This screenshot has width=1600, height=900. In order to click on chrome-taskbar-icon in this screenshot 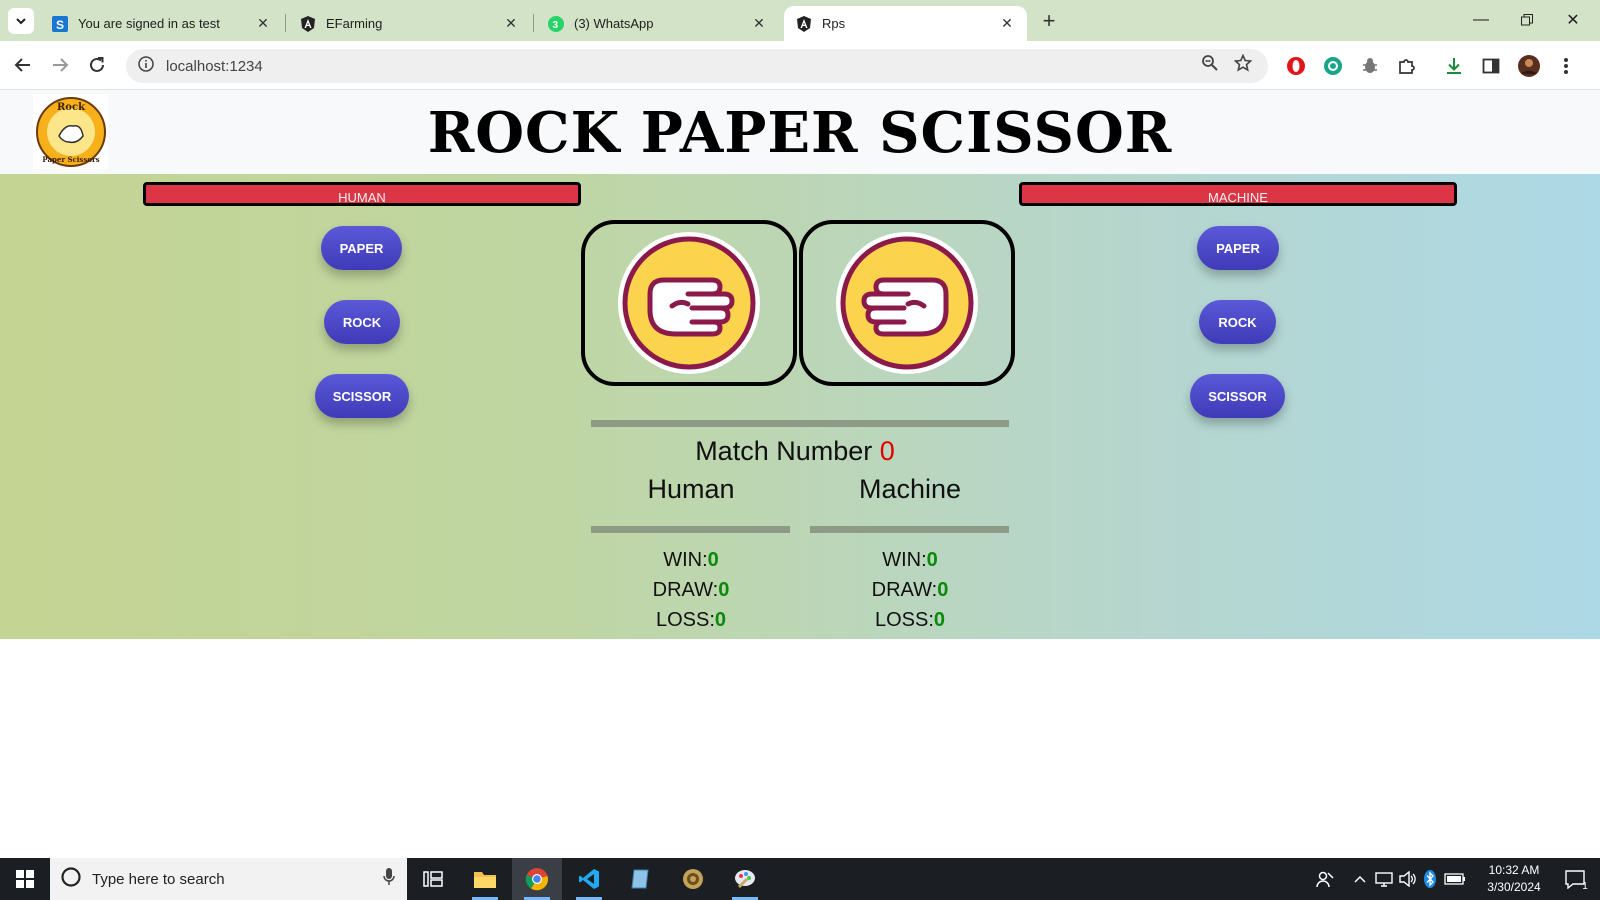, I will do `click(537, 879)`.